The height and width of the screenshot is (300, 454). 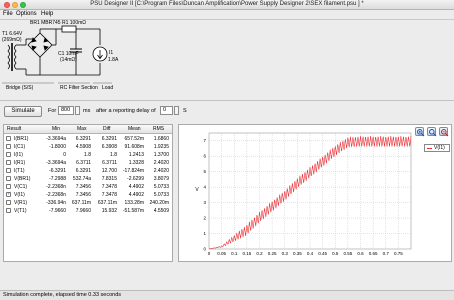 I want to click on col-min: Min, so click(x=56, y=129).